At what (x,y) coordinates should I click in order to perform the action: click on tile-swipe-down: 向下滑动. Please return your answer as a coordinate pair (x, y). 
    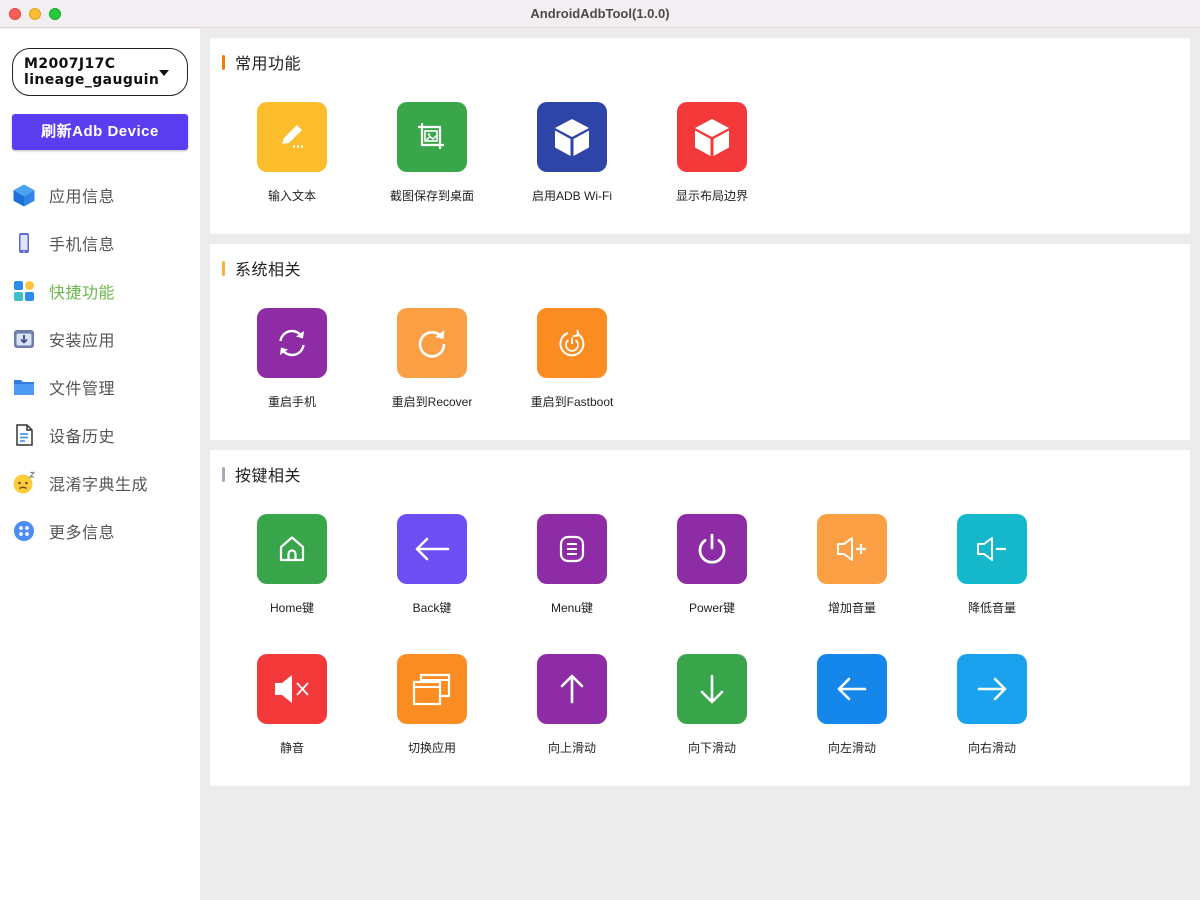
    Looking at the image, I should click on (712, 705).